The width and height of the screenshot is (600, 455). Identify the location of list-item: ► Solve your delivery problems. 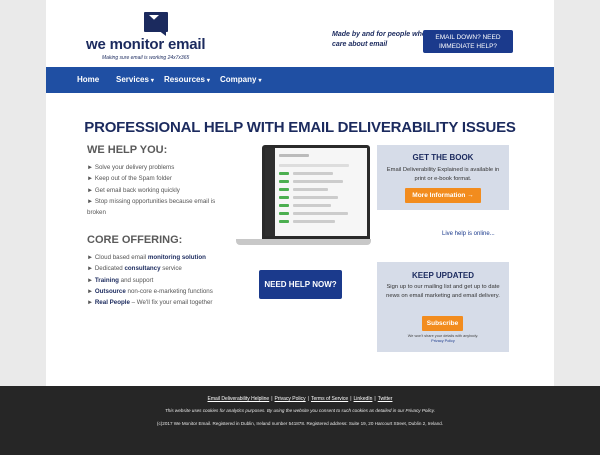
(131, 167).